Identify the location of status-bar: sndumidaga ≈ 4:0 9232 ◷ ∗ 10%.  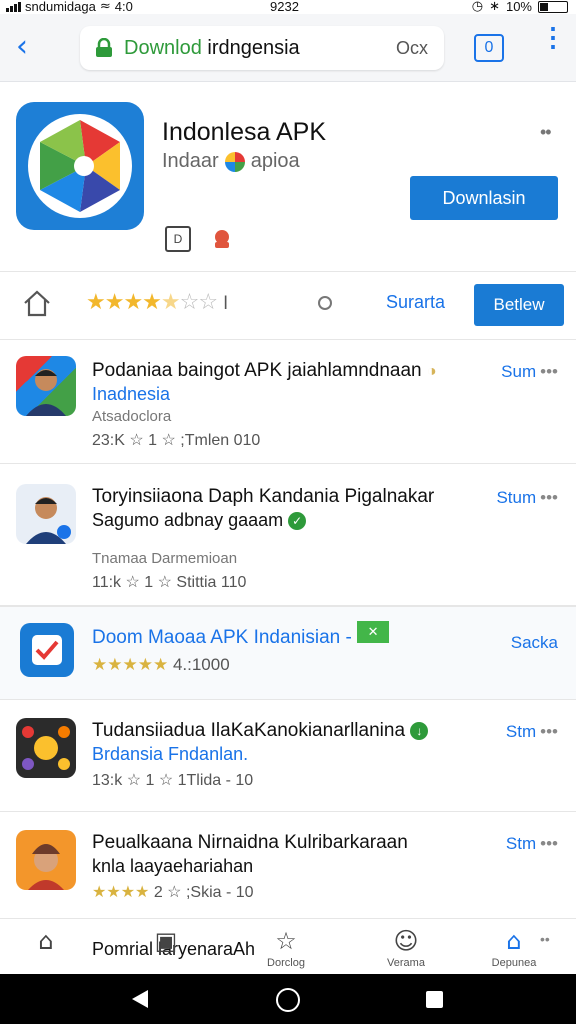
(288, 7).